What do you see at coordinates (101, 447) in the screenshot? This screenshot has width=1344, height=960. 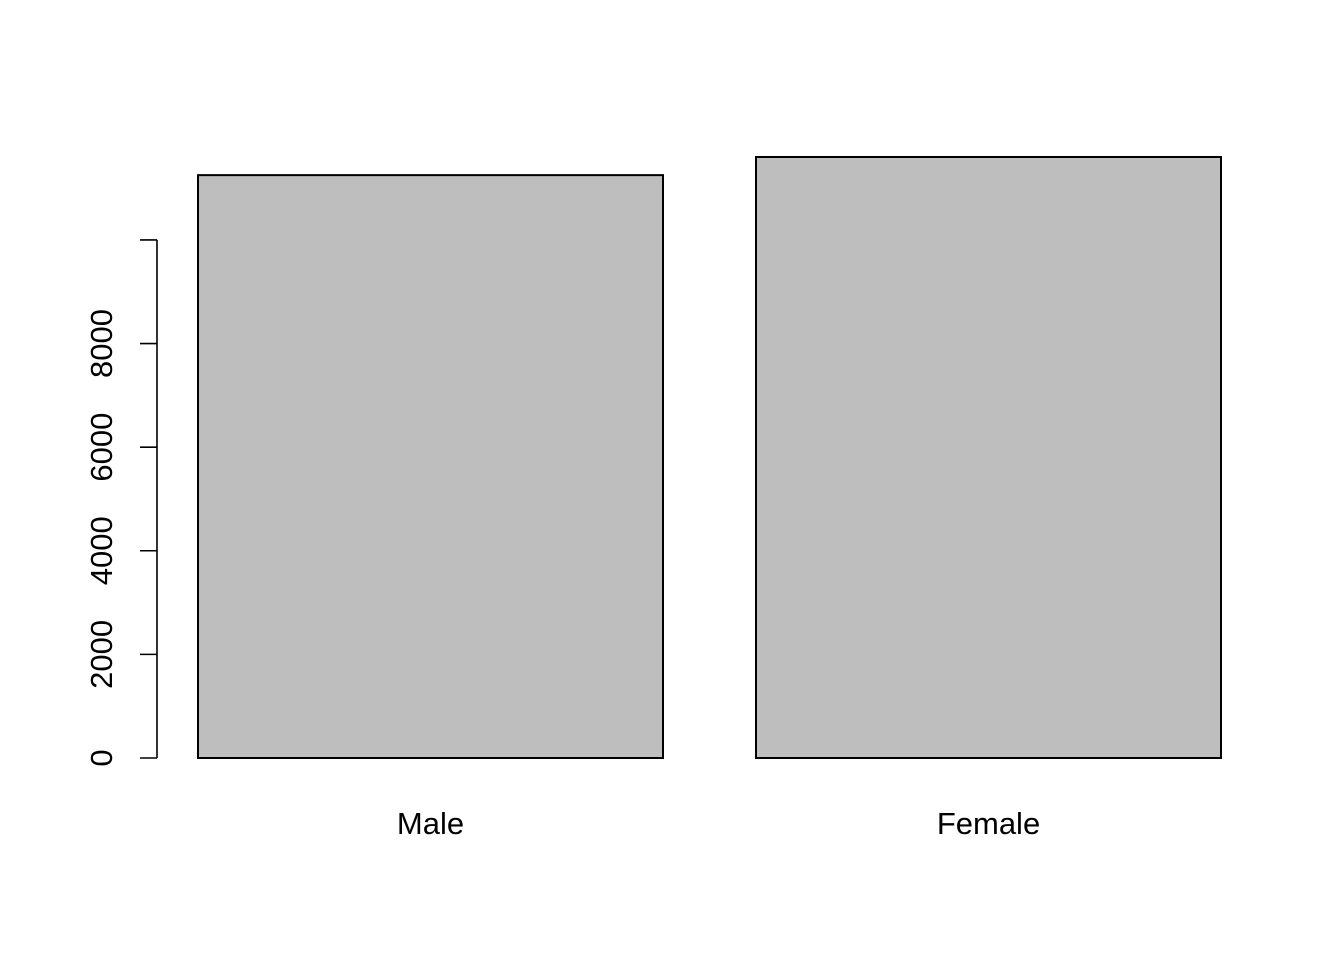 I see `y-tick-label: 6000` at bounding box center [101, 447].